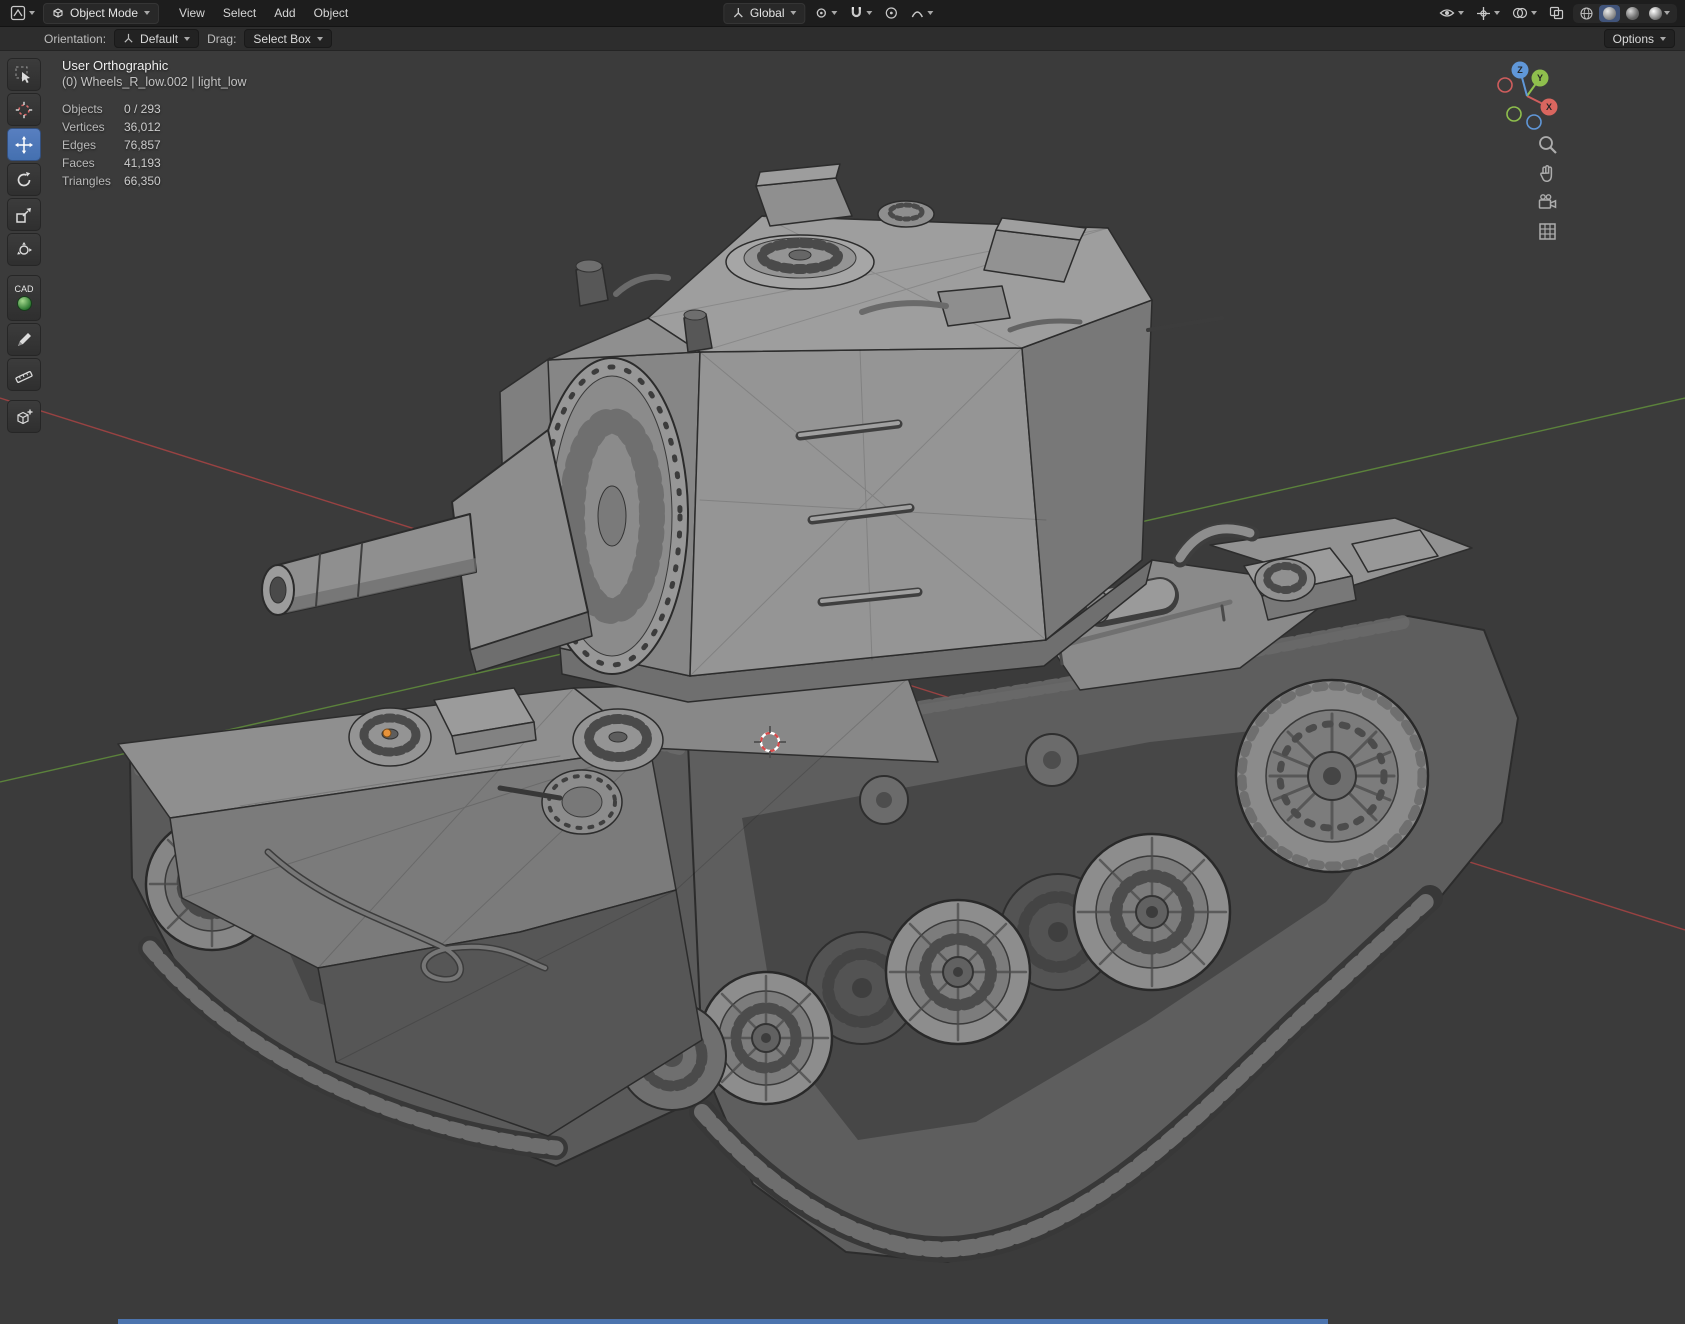 This screenshot has height=1324, width=1685. I want to click on mode-dropdown: Object Mode, so click(101, 13).